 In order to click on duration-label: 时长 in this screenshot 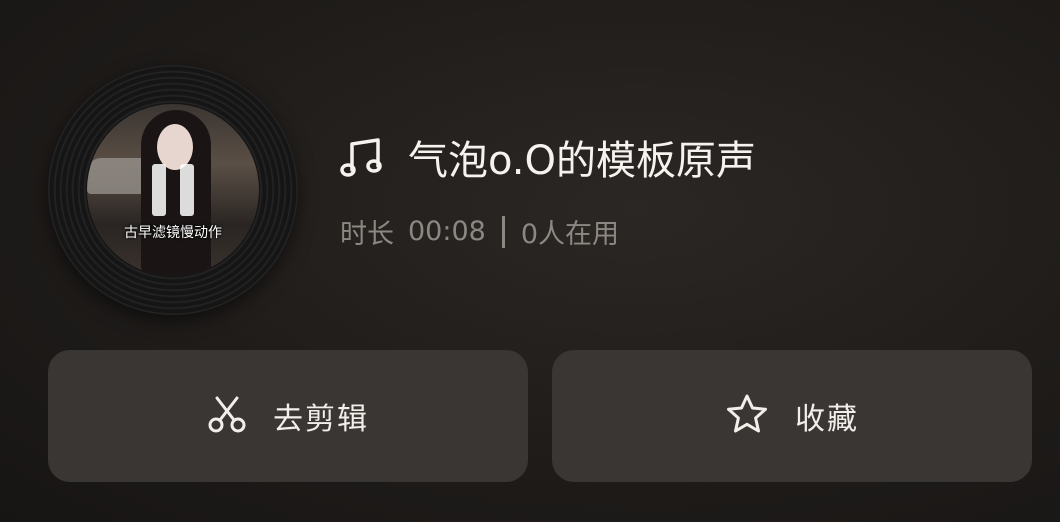, I will do `click(367, 234)`.